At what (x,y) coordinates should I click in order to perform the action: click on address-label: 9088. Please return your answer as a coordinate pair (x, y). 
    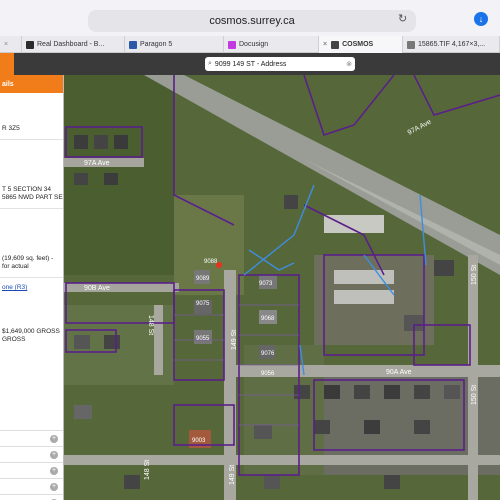
    Looking at the image, I should click on (211, 262).